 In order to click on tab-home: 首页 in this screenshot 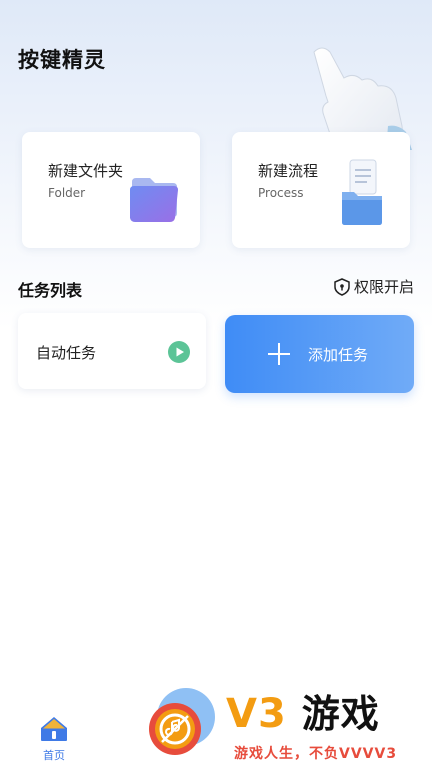, I will do `click(54, 739)`.